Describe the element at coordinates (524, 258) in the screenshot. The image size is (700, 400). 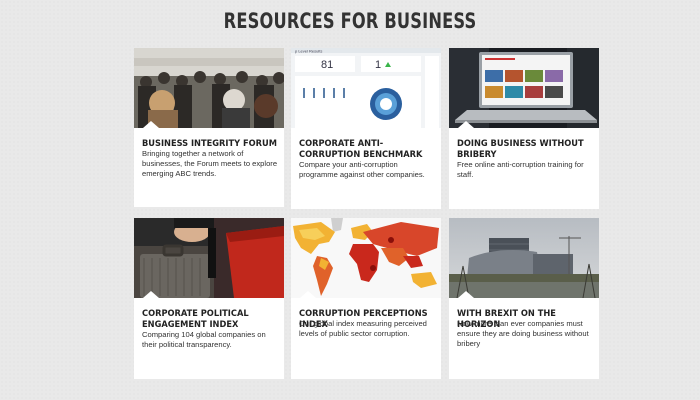
I see `eu-parliament-image` at that location.